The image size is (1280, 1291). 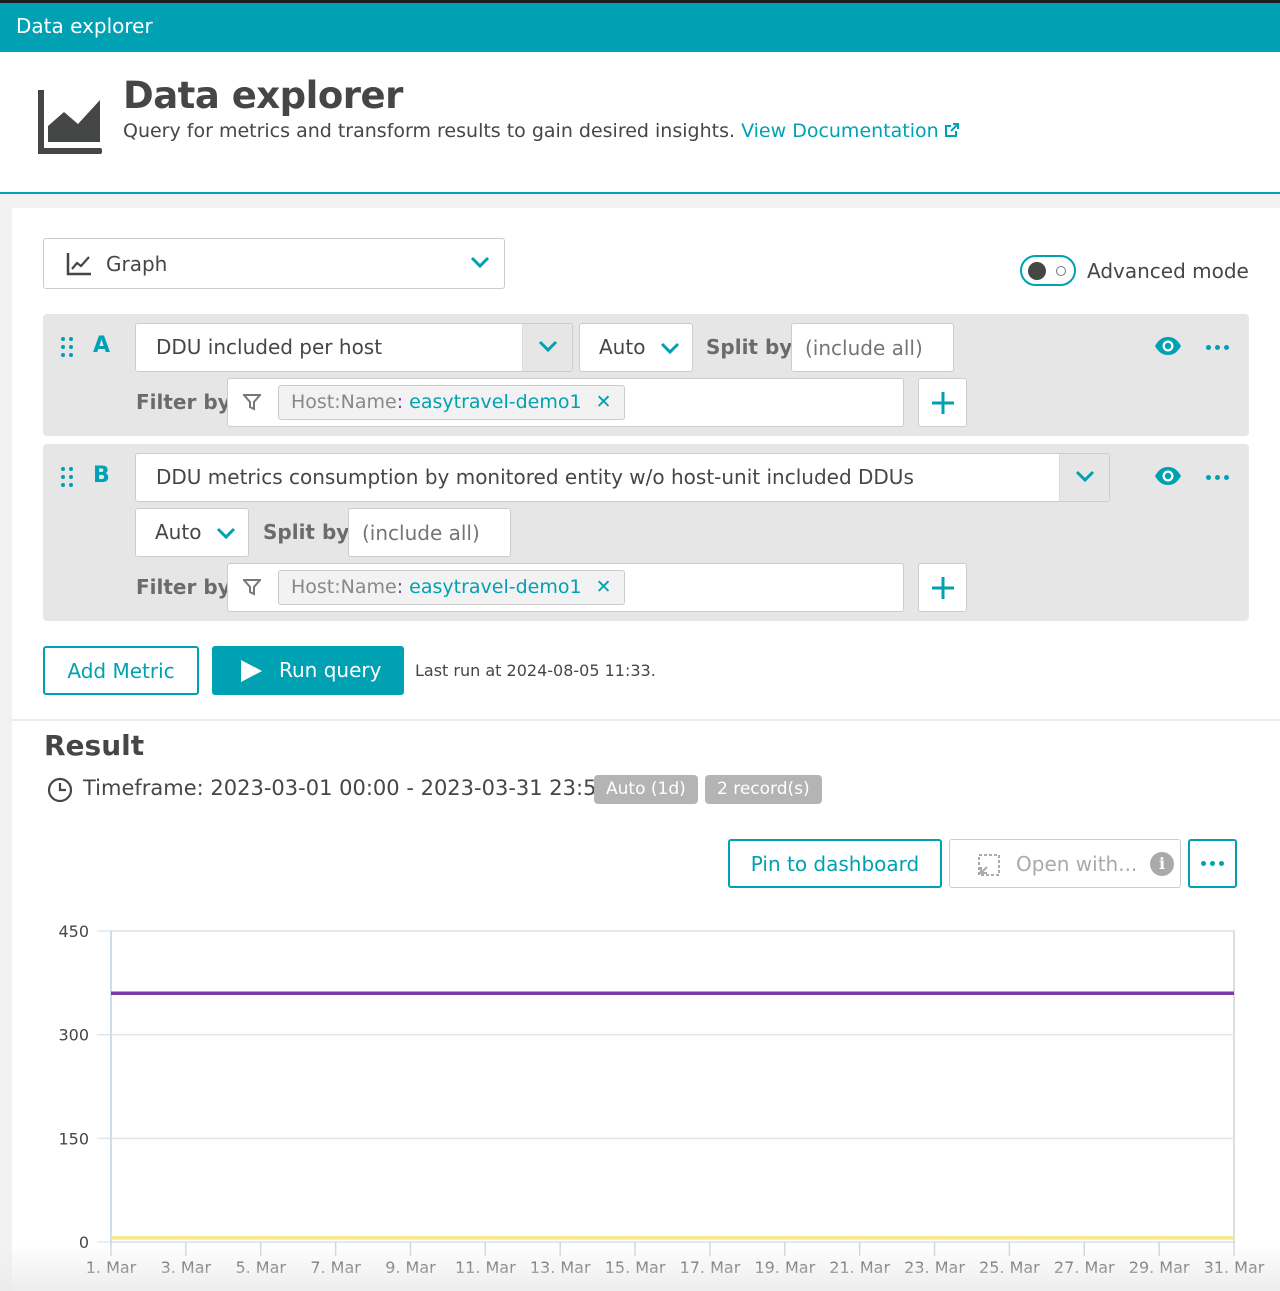 I want to click on metric-select: DDU included per host, so click(x=354, y=347).